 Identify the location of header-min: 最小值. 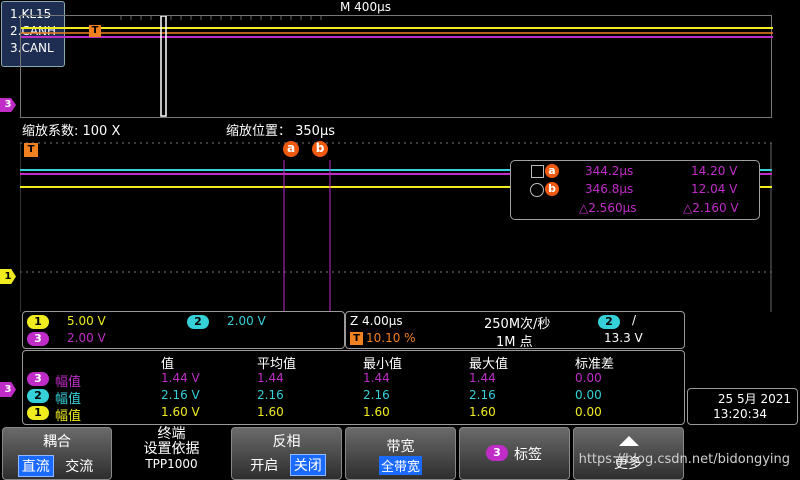
(383, 364).